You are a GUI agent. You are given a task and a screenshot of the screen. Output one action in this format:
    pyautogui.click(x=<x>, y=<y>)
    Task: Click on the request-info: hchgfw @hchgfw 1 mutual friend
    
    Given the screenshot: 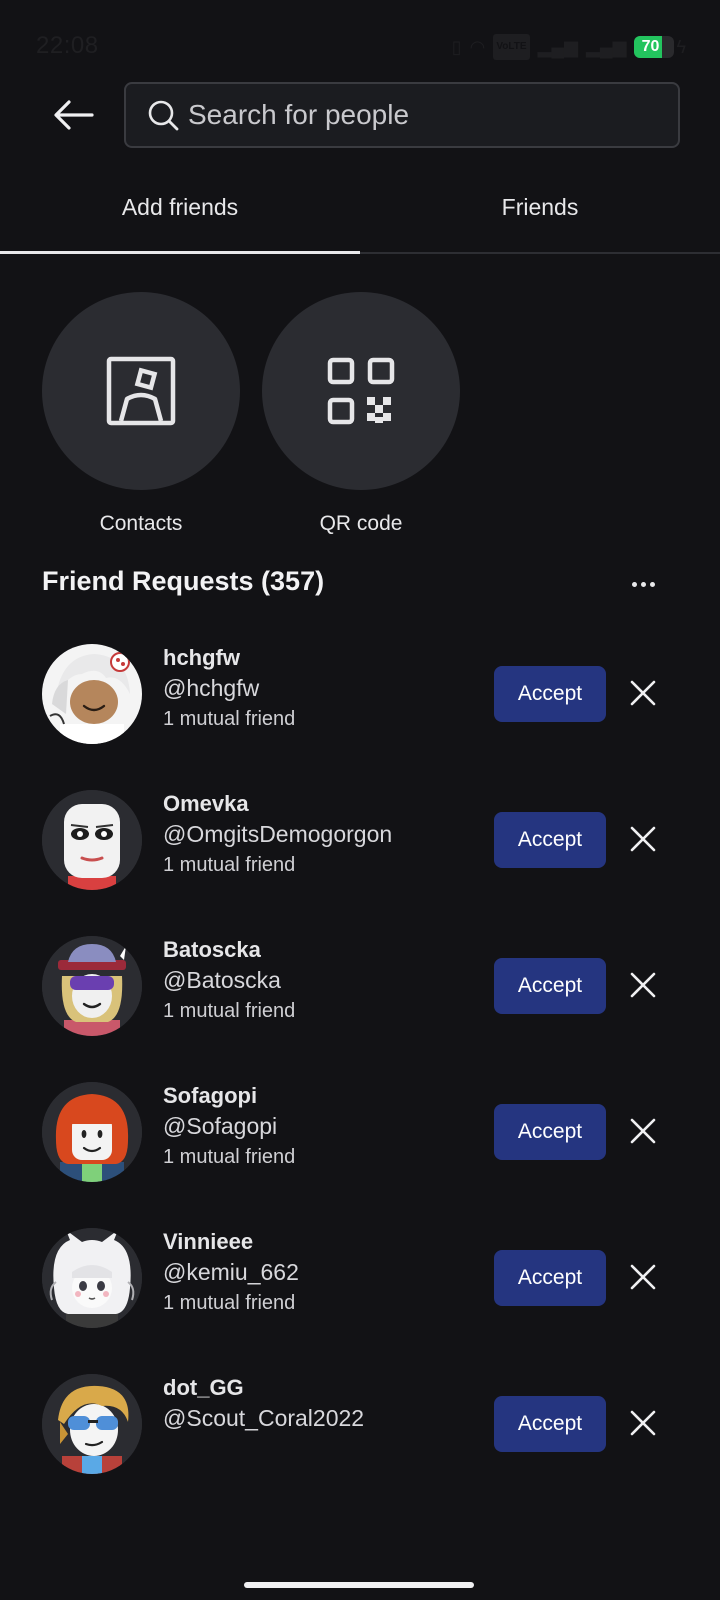 What is the action you would take?
    pyautogui.click(x=229, y=689)
    